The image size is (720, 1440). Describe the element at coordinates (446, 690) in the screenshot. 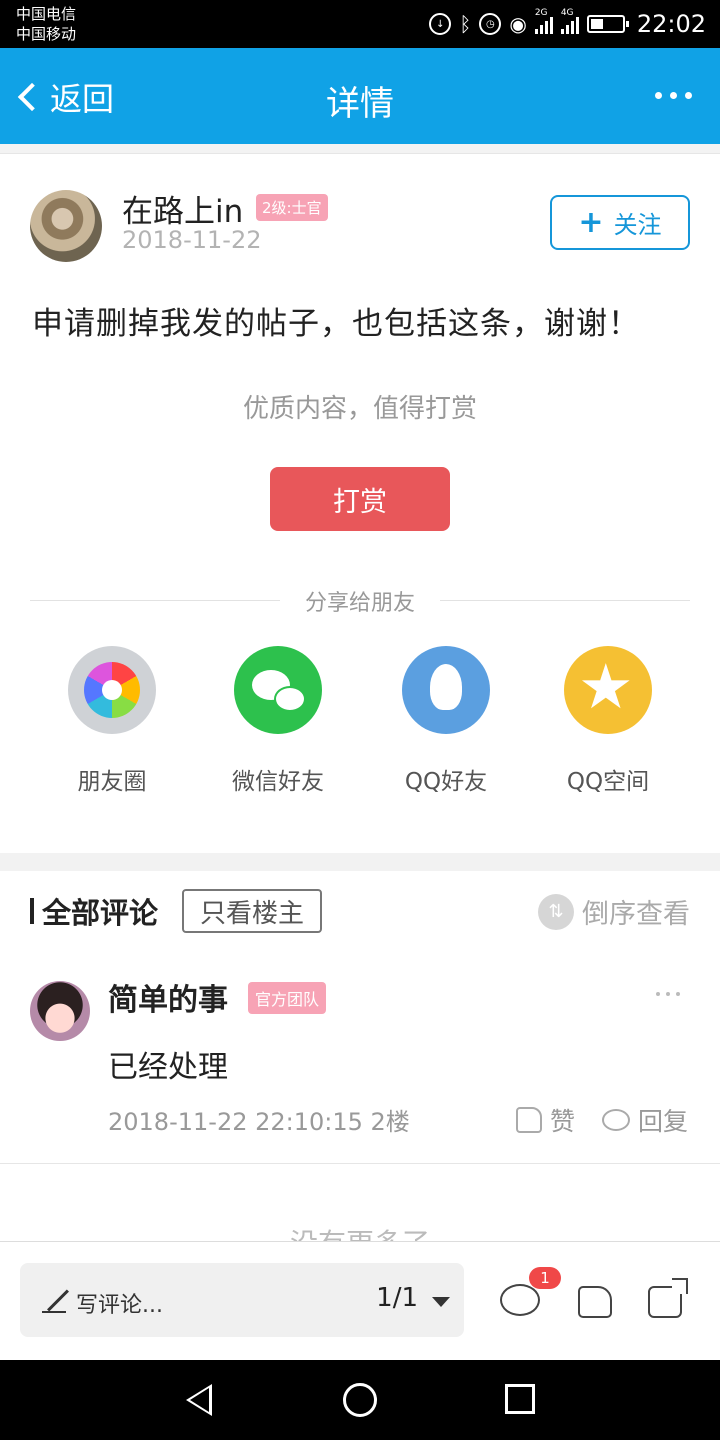

I see `qq-icon` at that location.